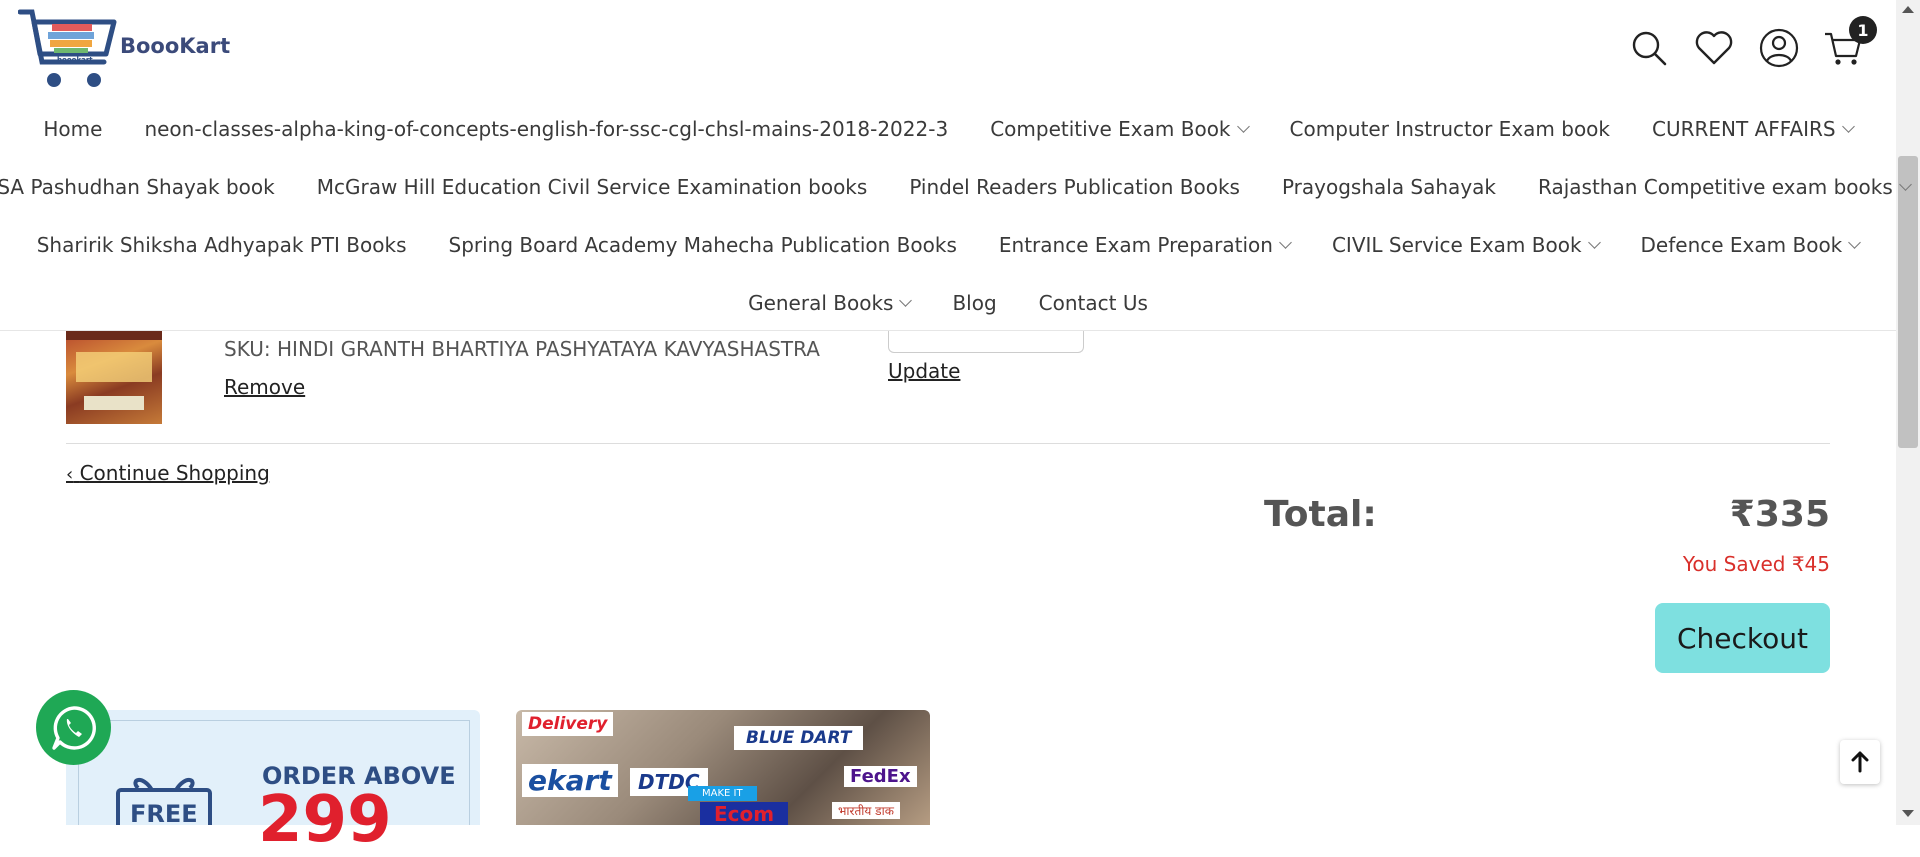 Image resolution: width=1920 pixels, height=857 pixels. I want to click on nav-row-4: General Books Blog Contact Us, so click(948, 303).